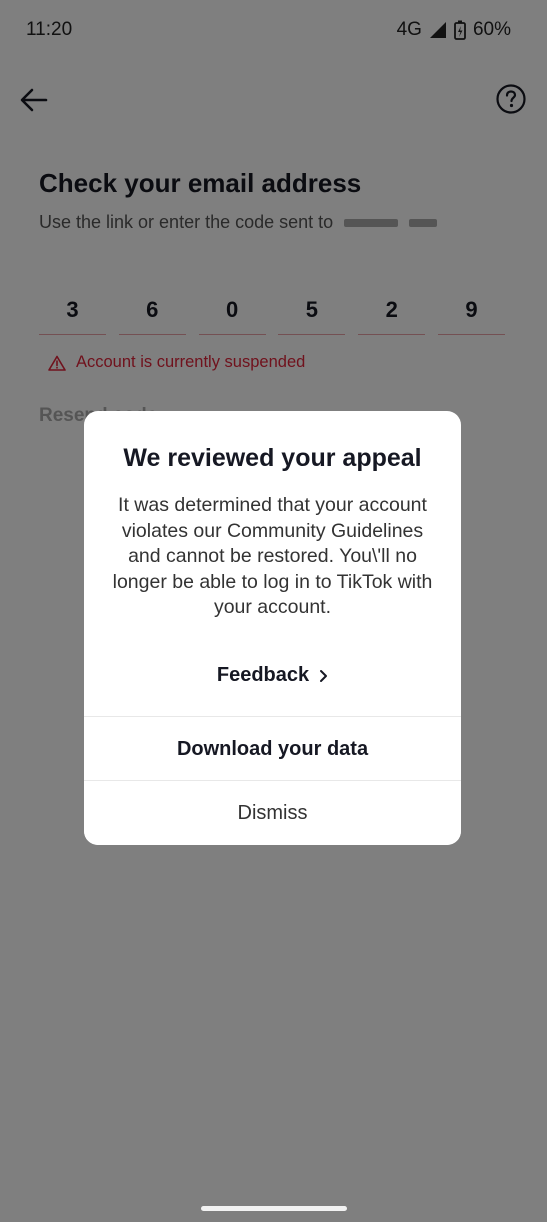  What do you see at coordinates (272, 813) in the screenshot?
I see `dismiss-button: Dismiss` at bounding box center [272, 813].